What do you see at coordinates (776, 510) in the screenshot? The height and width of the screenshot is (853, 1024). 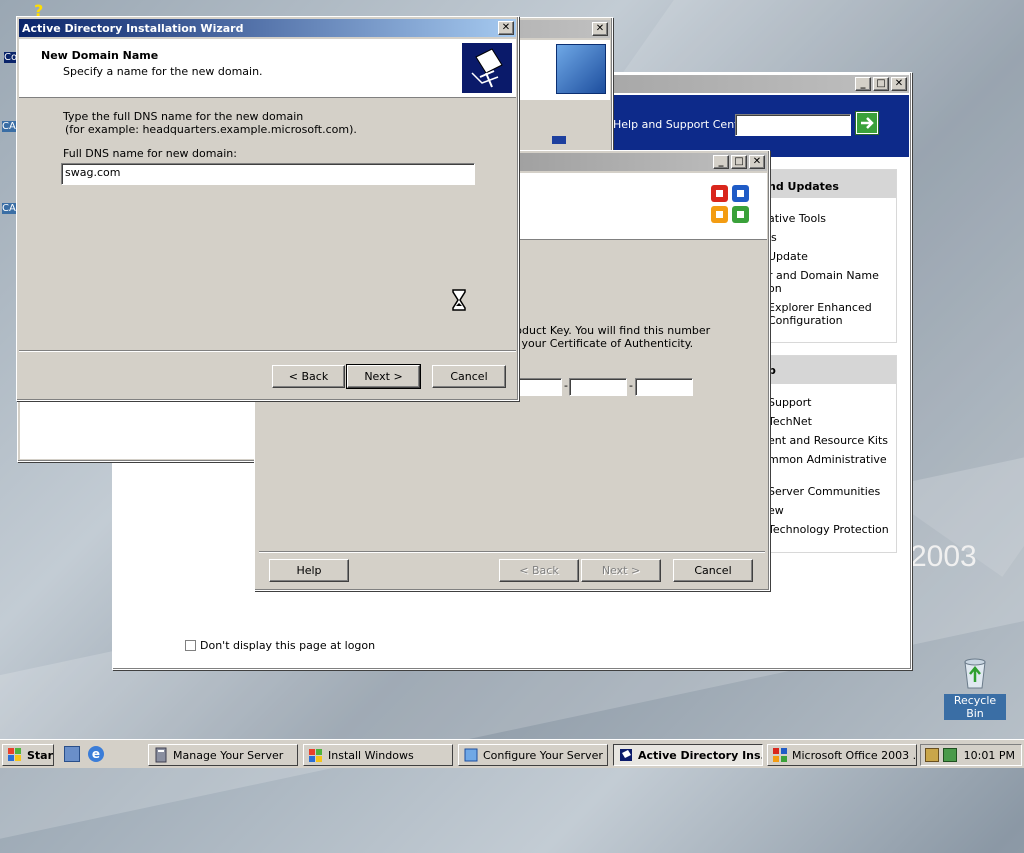 I see `panel-link: ew` at bounding box center [776, 510].